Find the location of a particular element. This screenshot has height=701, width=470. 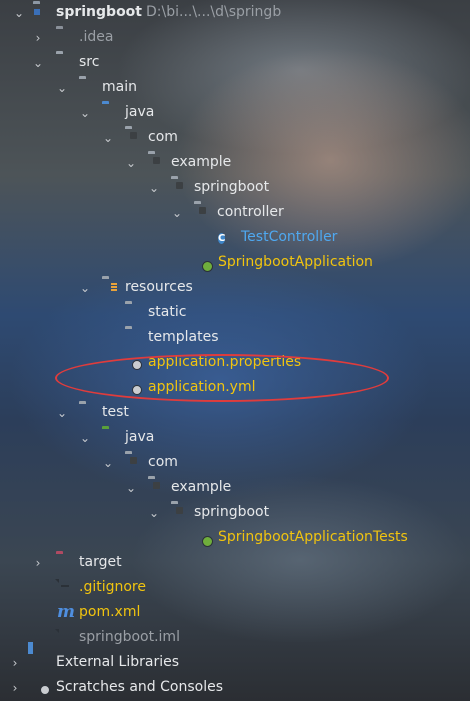

tree-item-springboot: ⌄ springboot is located at coordinates (235, 187).